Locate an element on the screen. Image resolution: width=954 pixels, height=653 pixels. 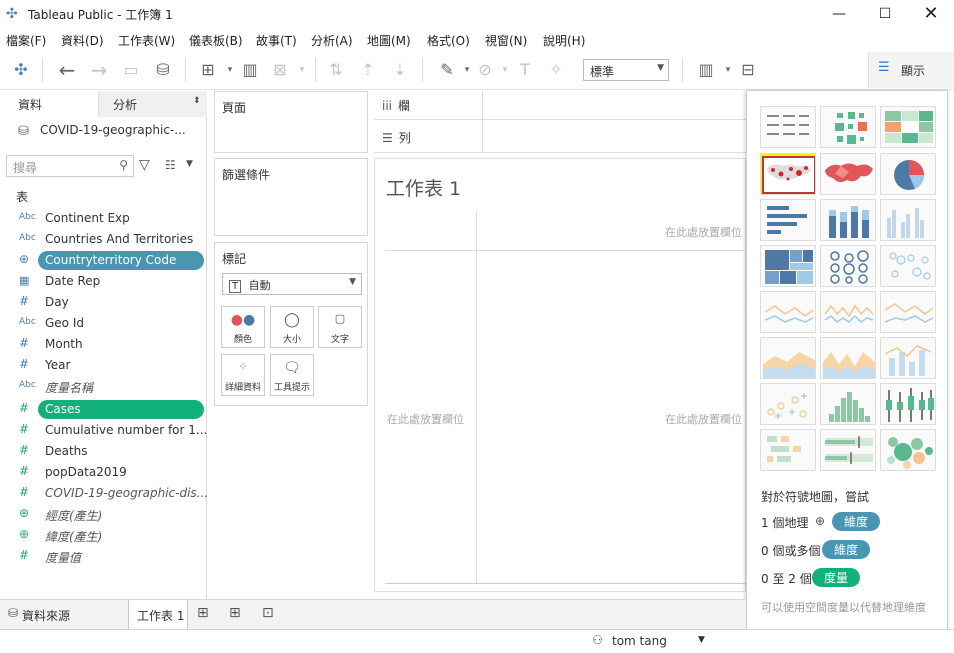
chart-dual-combination is located at coordinates (908, 358).